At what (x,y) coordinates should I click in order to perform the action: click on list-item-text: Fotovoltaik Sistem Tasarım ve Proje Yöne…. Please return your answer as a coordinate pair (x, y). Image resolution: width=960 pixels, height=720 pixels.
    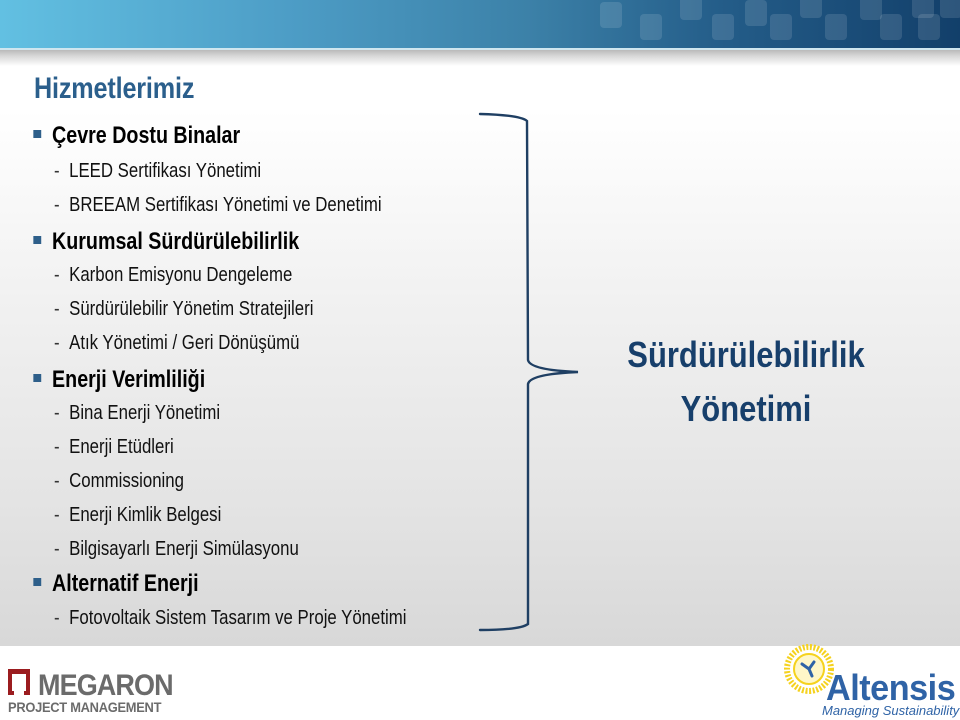
    Looking at the image, I should click on (238, 618).